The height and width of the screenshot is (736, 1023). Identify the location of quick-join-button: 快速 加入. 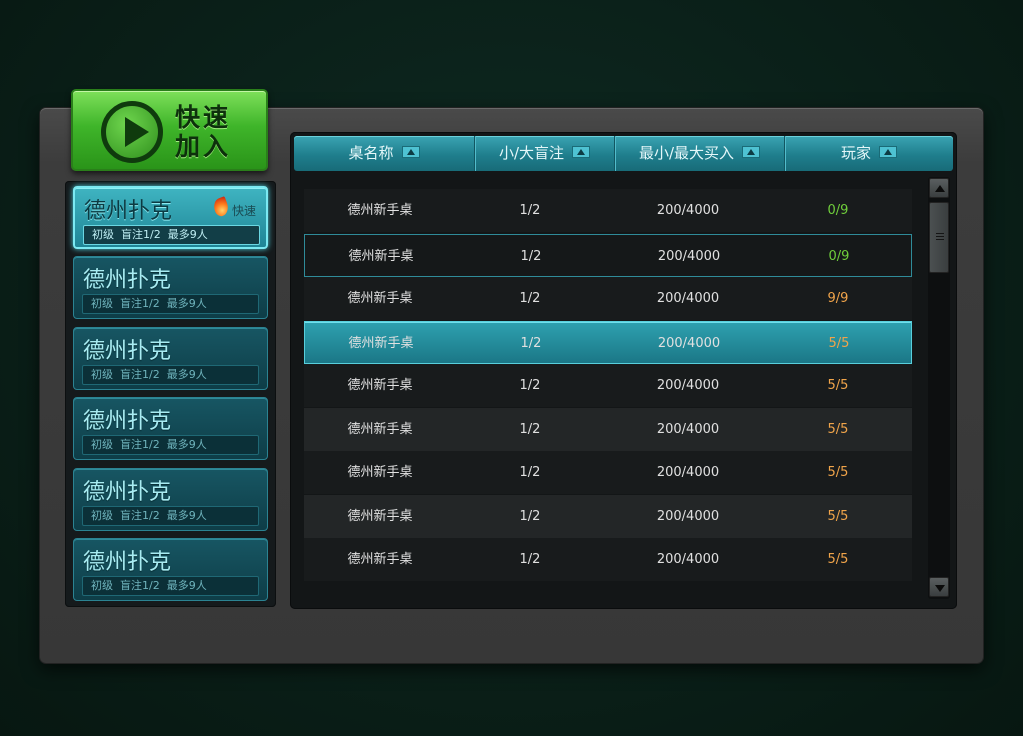
(169, 130).